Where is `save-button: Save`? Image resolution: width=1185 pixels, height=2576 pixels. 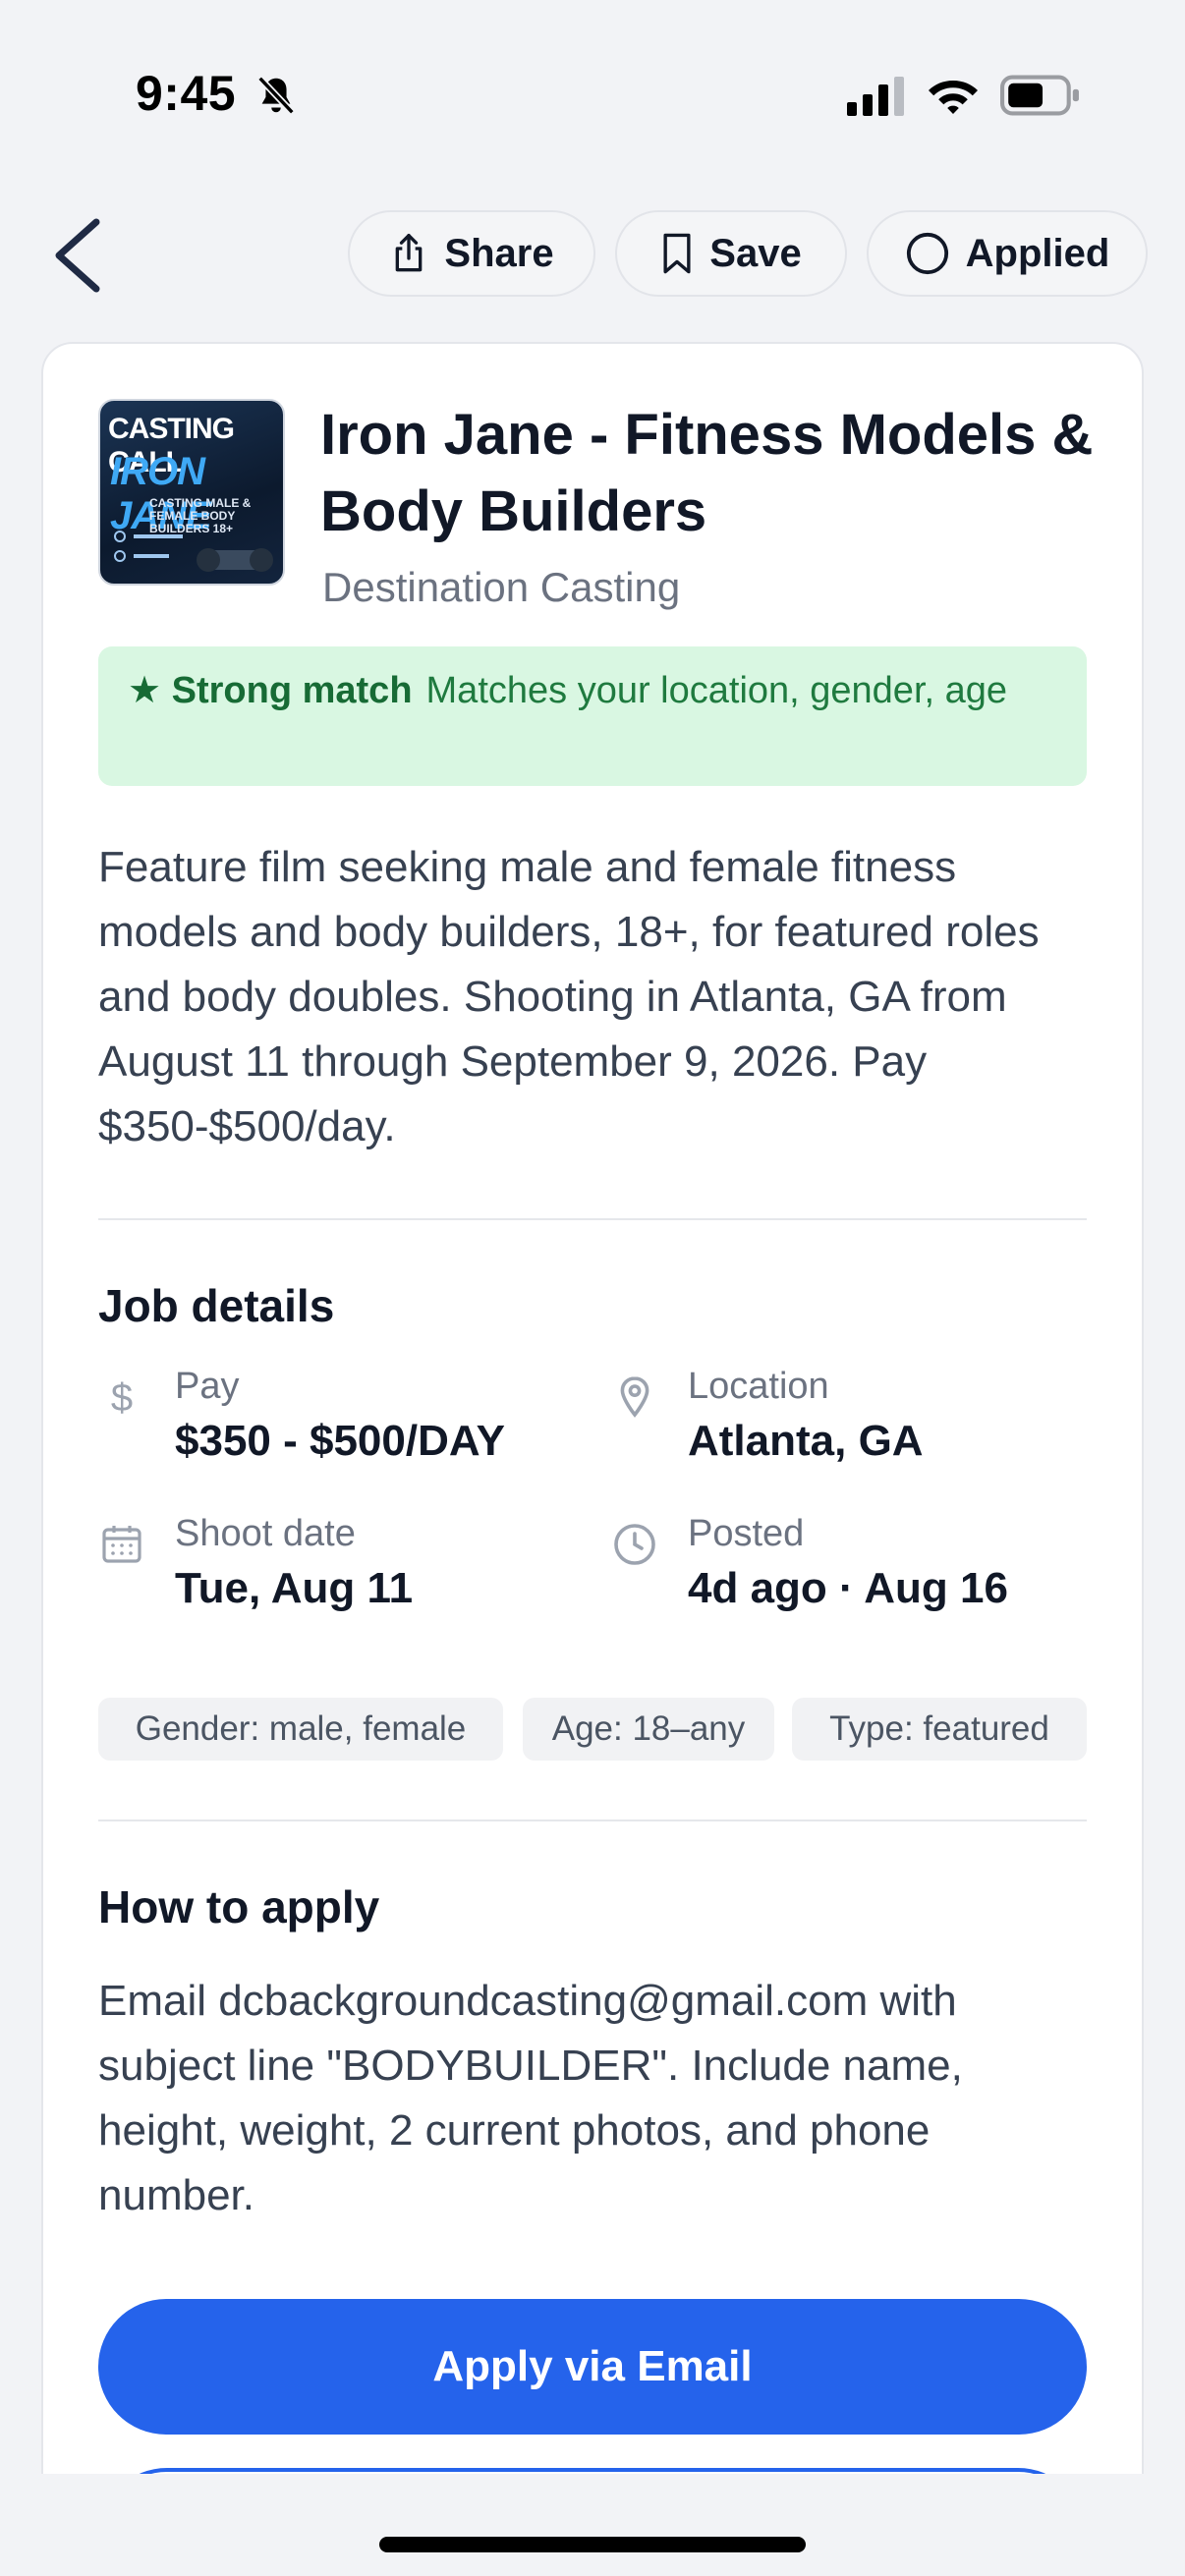
save-button: Save is located at coordinates (731, 253).